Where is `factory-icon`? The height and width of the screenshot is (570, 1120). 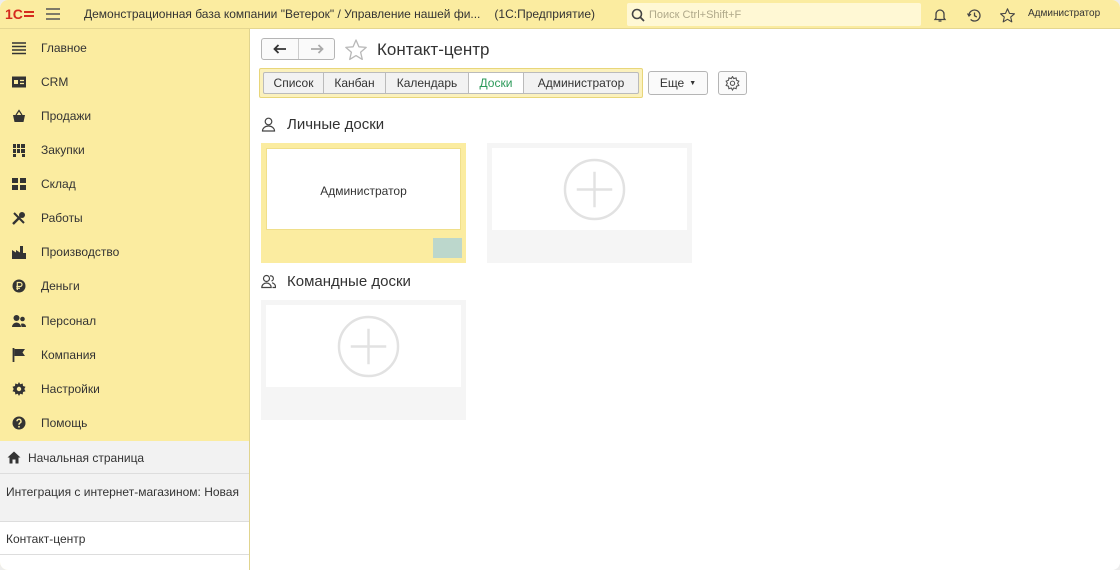
factory-icon is located at coordinates (19, 252).